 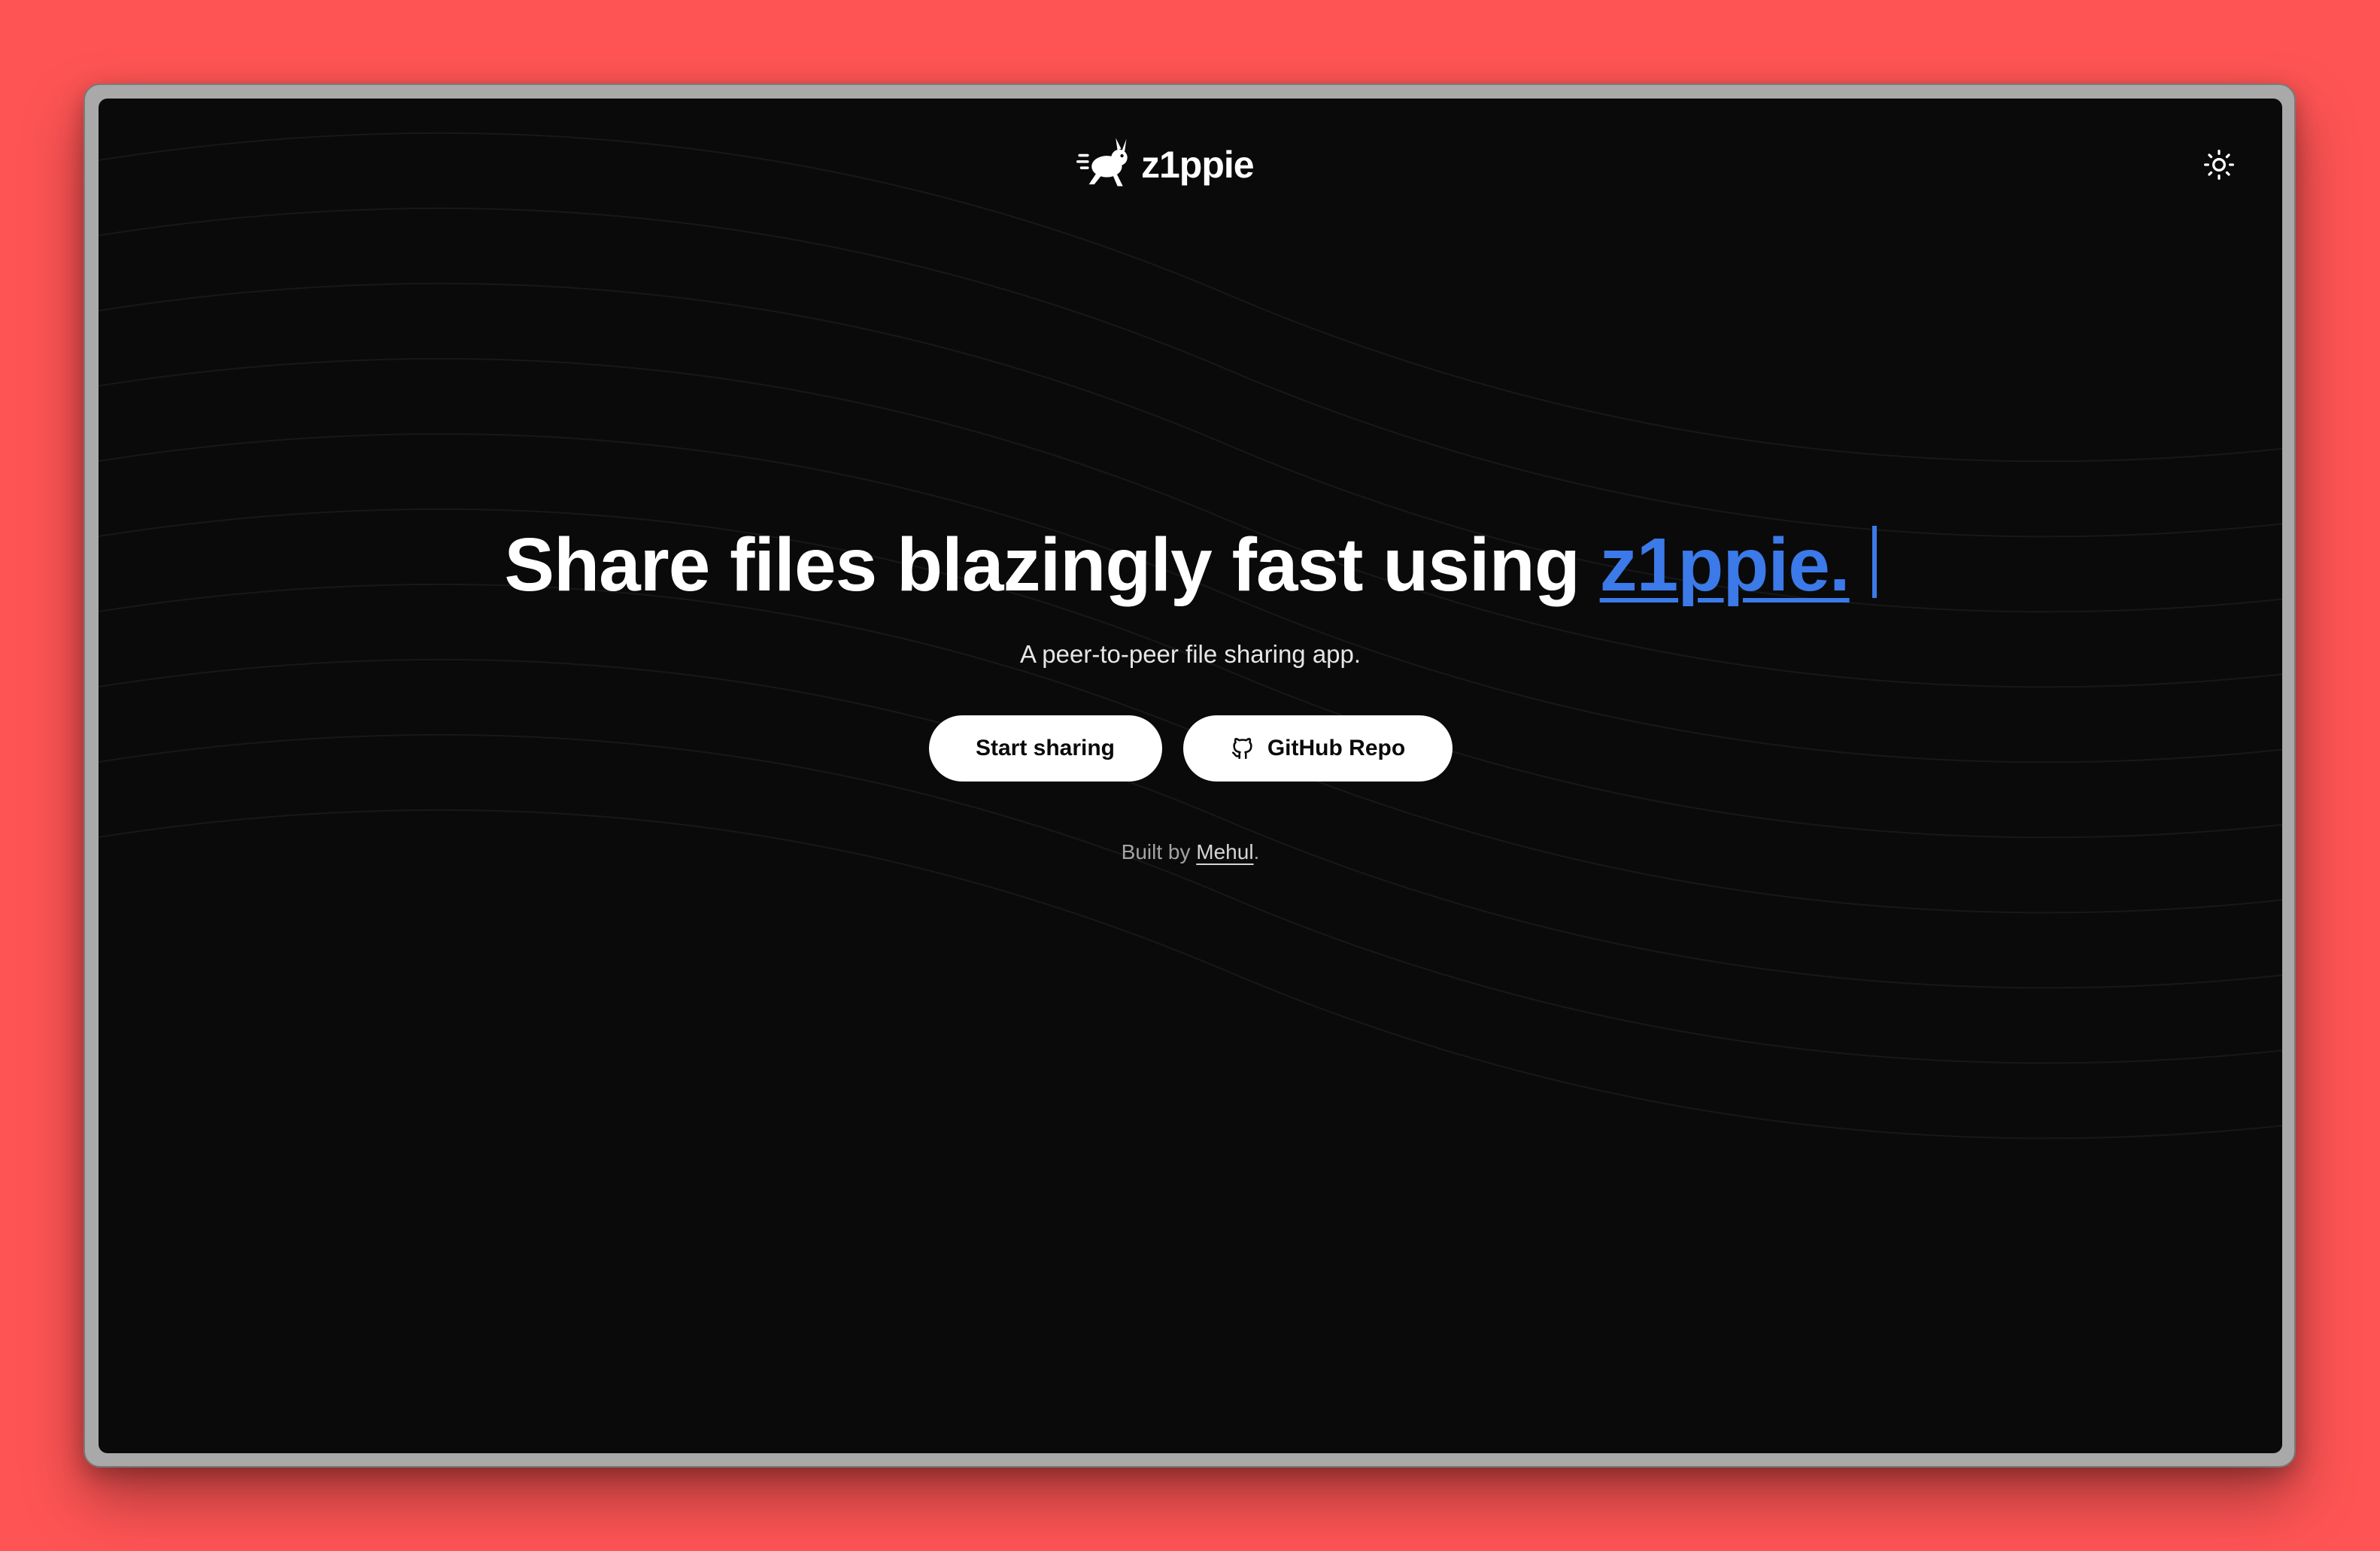 I want to click on app-name: z1ppie, so click(x=1198, y=165).